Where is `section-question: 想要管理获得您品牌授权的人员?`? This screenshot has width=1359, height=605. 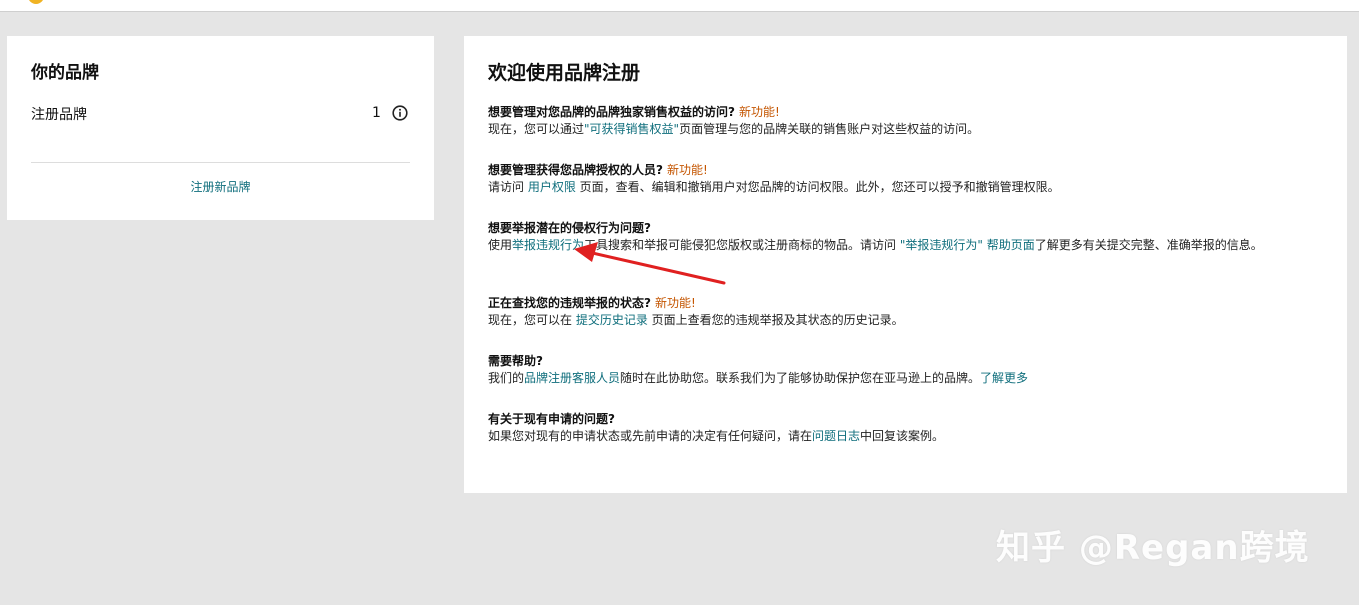 section-question: 想要管理获得您品牌授权的人员? is located at coordinates (575, 170).